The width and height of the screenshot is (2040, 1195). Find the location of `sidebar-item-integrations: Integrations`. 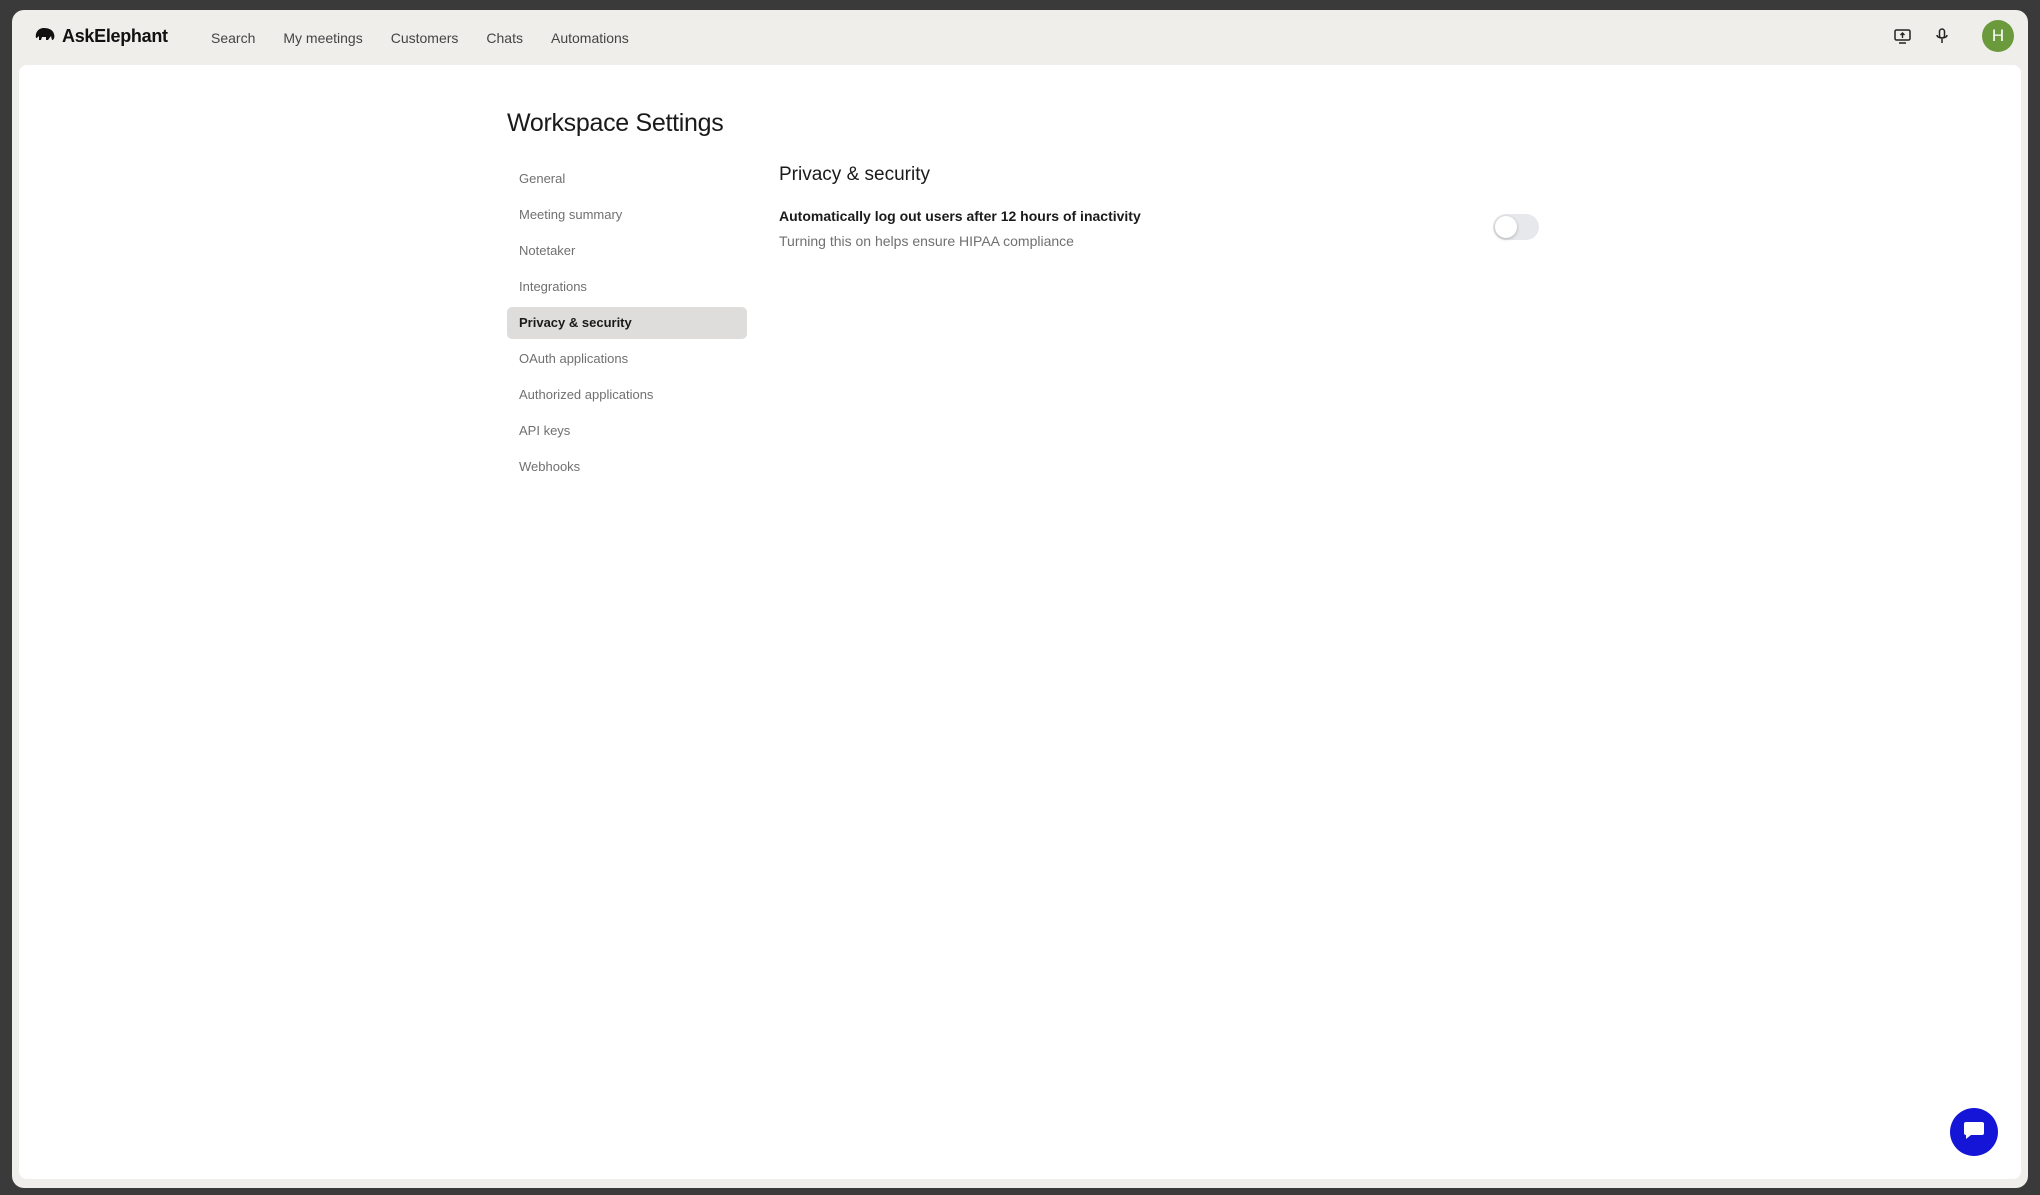

sidebar-item-integrations: Integrations is located at coordinates (627, 287).